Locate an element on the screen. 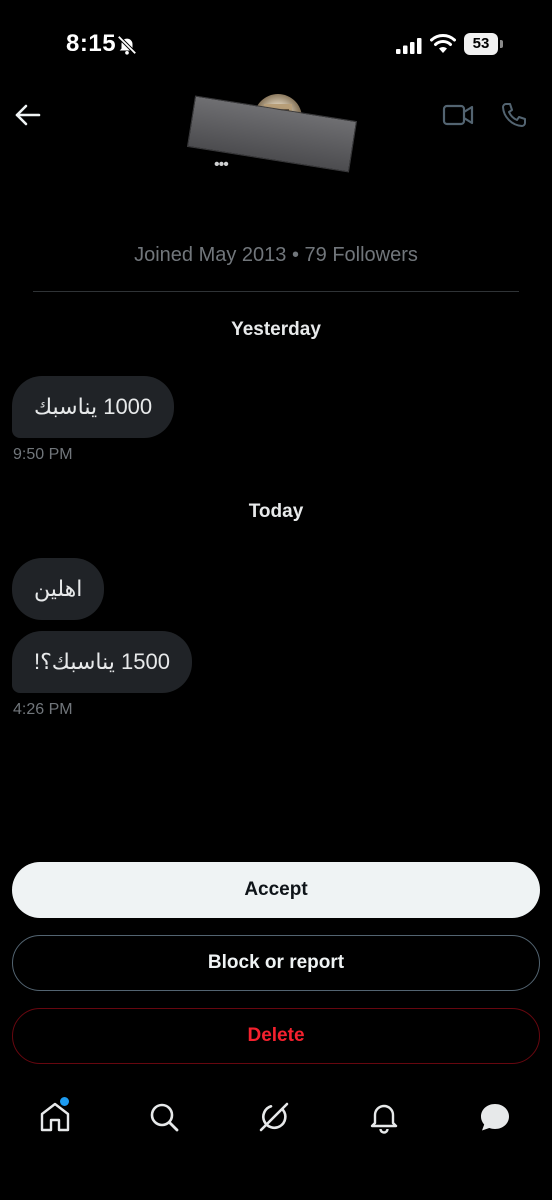 Image resolution: width=552 pixels, height=1200 pixels. message-timestamp: 9:50 PM is located at coordinates (43, 454).